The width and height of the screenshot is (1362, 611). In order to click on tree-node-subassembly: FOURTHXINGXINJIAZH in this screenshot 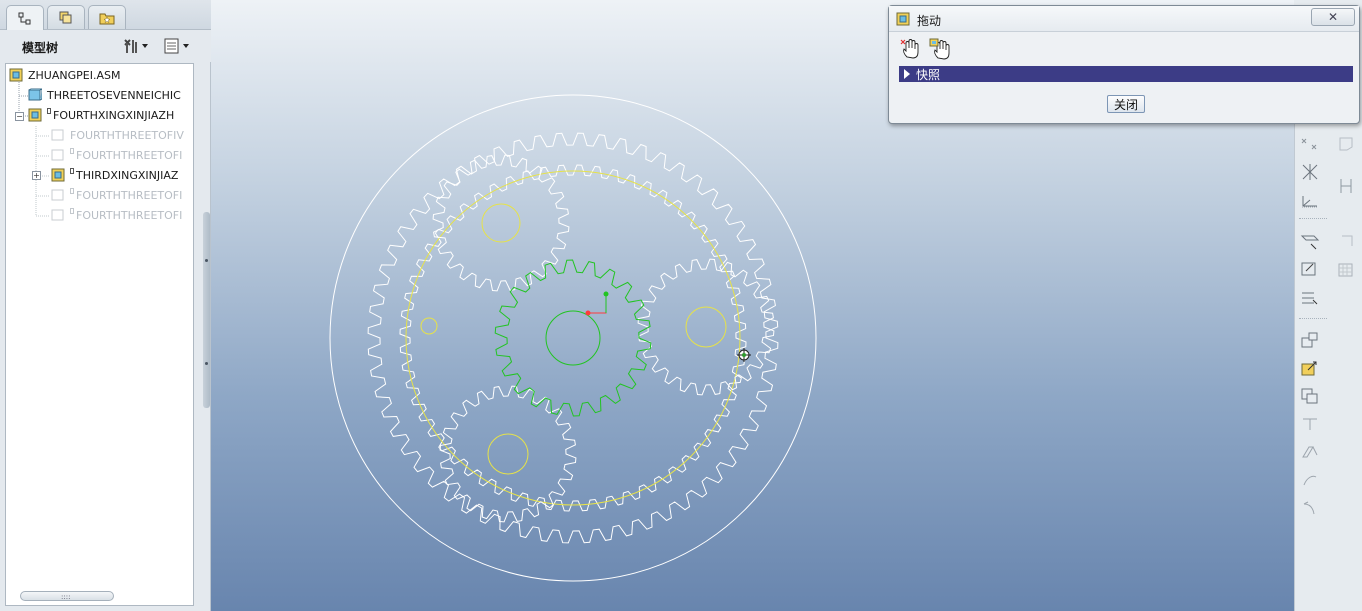, I will do `click(99, 115)`.